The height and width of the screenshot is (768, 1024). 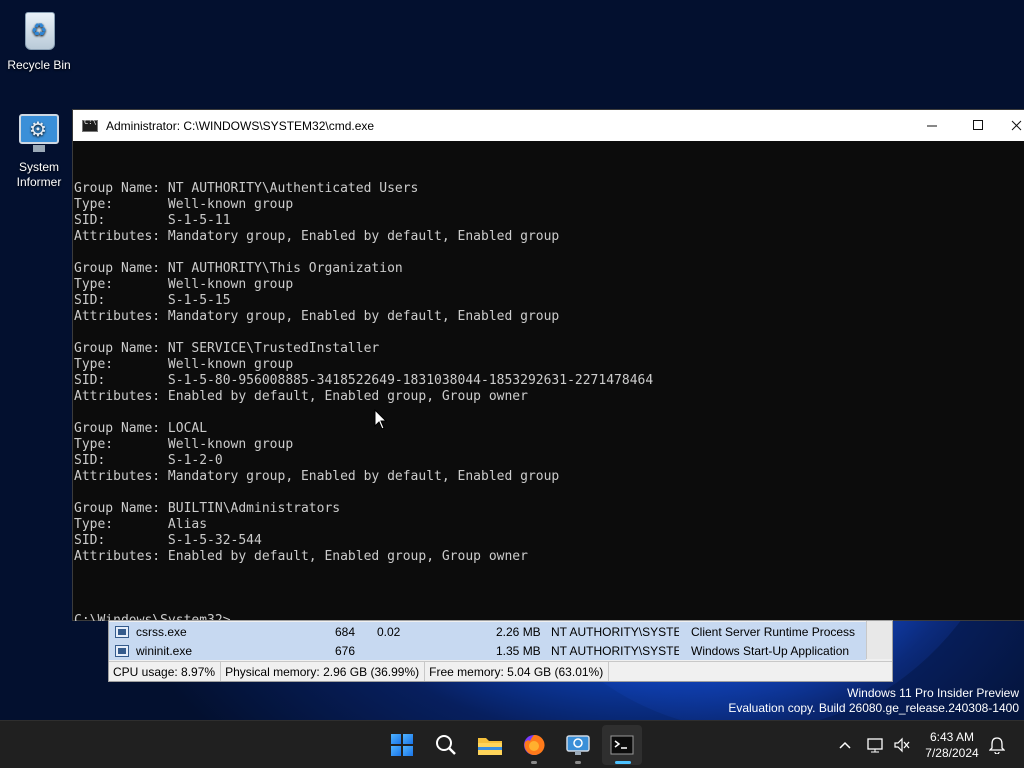 I want to click on clock-date: 7/28/2024, so click(x=952, y=753).